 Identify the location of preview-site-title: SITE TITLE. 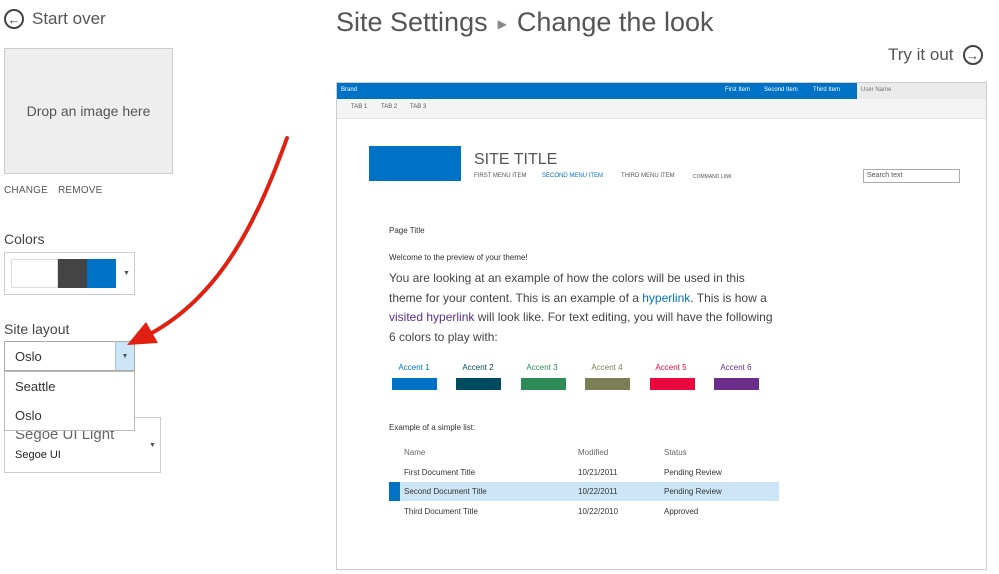
(516, 159).